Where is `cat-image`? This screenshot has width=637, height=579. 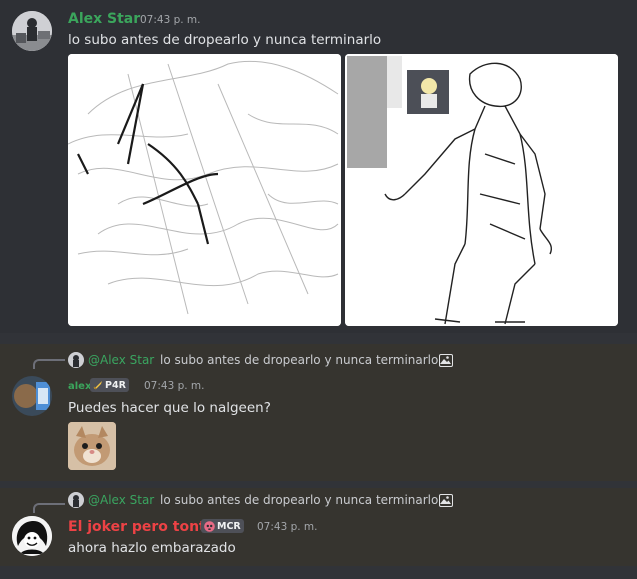
cat-image is located at coordinates (92, 446).